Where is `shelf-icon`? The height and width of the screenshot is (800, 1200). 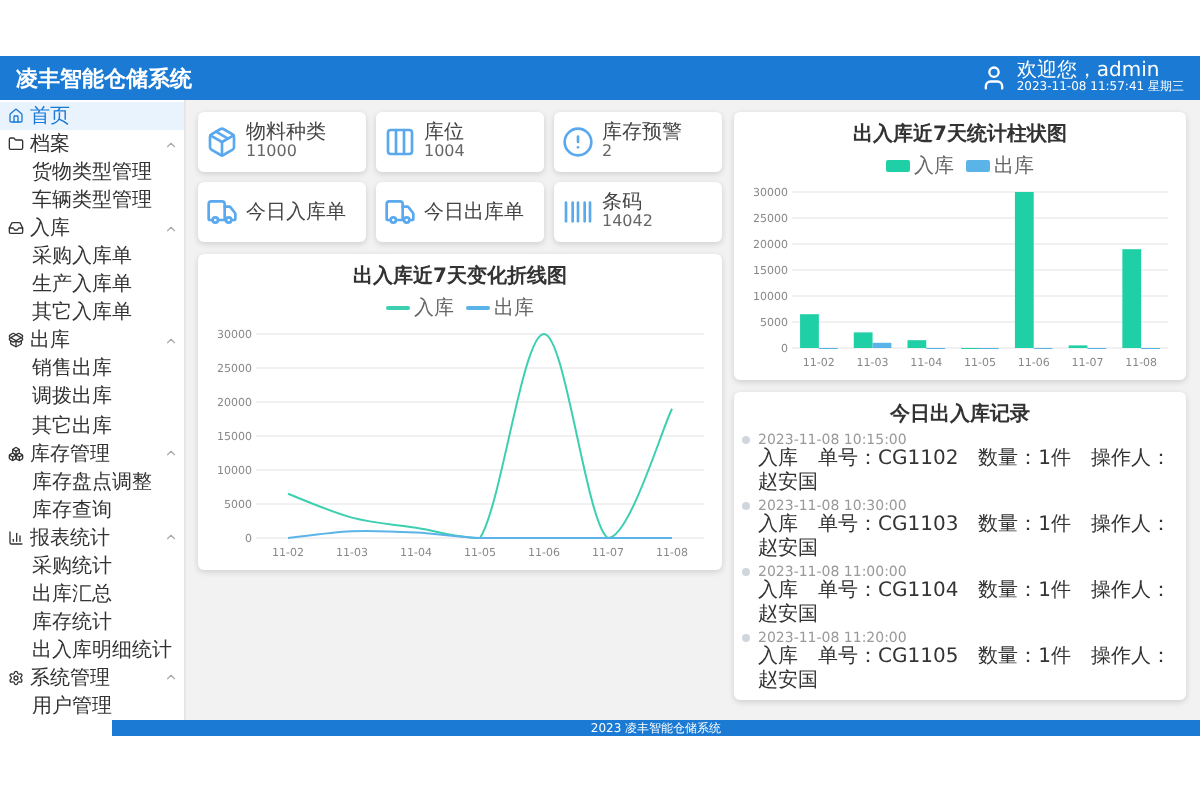 shelf-icon is located at coordinates (400, 142).